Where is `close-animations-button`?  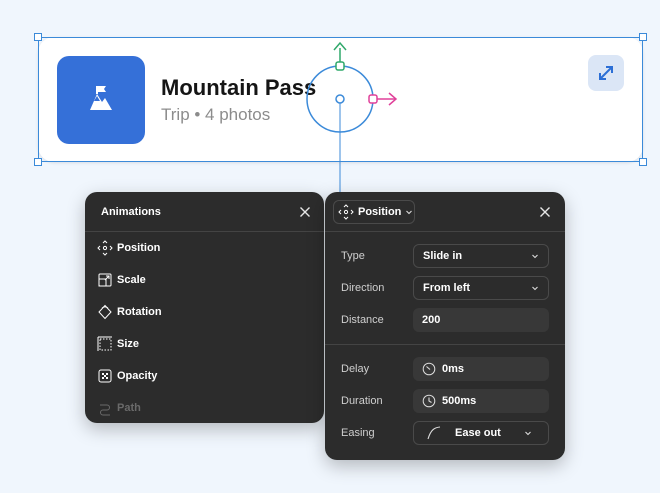
close-animations-button is located at coordinates (305, 212).